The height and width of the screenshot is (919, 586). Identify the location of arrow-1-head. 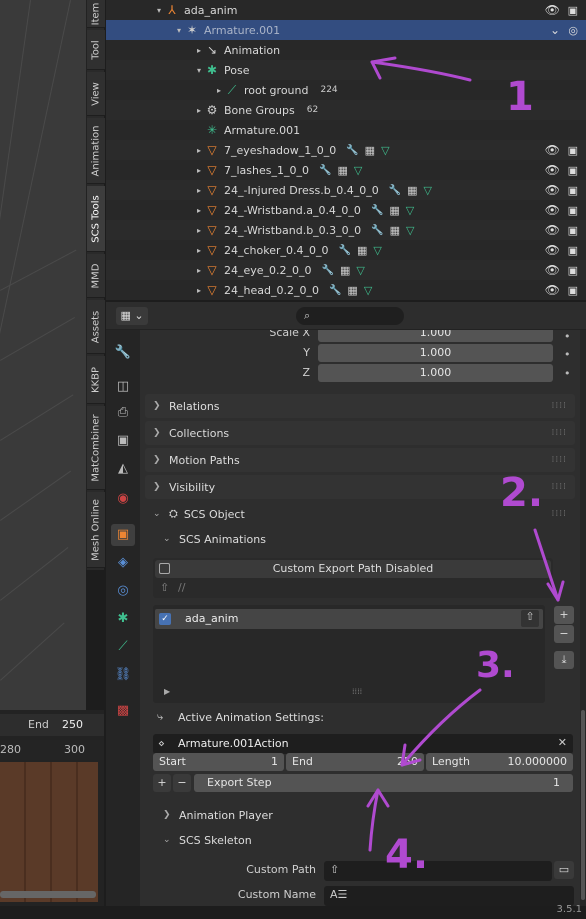
(383, 68).